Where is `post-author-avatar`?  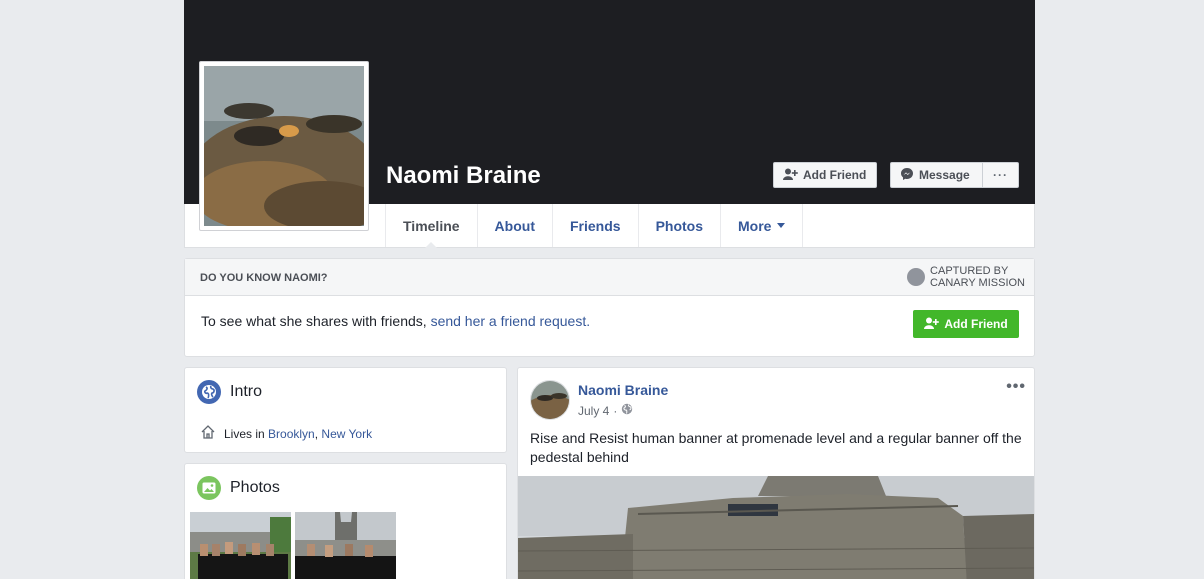 post-author-avatar is located at coordinates (550, 400).